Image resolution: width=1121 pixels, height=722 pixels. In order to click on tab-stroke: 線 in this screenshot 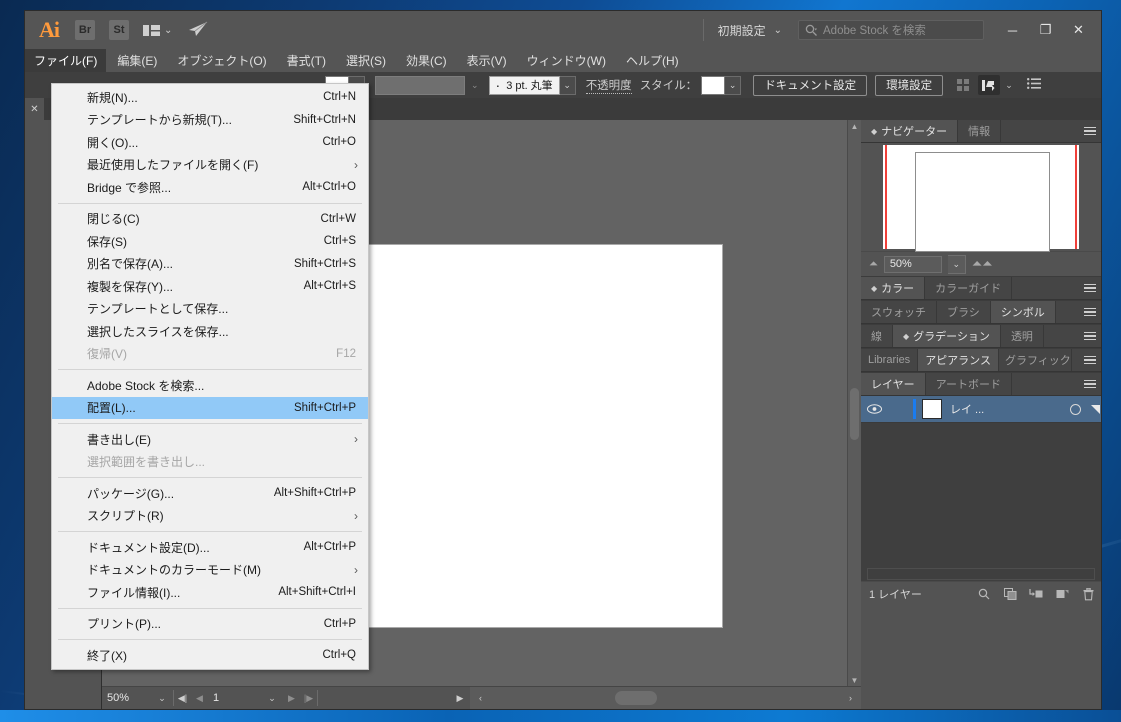, I will do `click(877, 336)`.